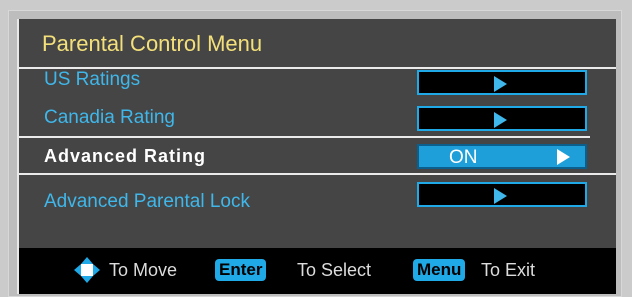 The width and height of the screenshot is (632, 297). Describe the element at coordinates (143, 270) in the screenshot. I see `move-hint: To Move` at that location.